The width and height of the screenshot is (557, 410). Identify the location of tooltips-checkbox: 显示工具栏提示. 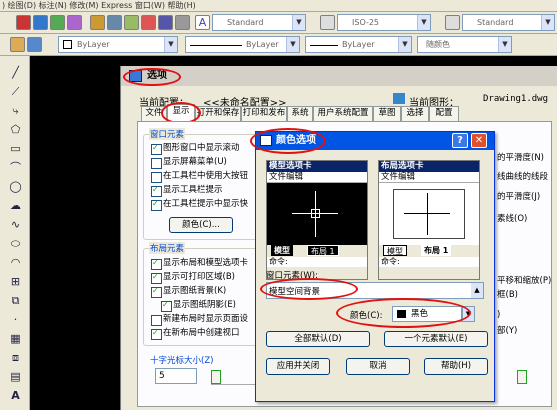
(187, 190).